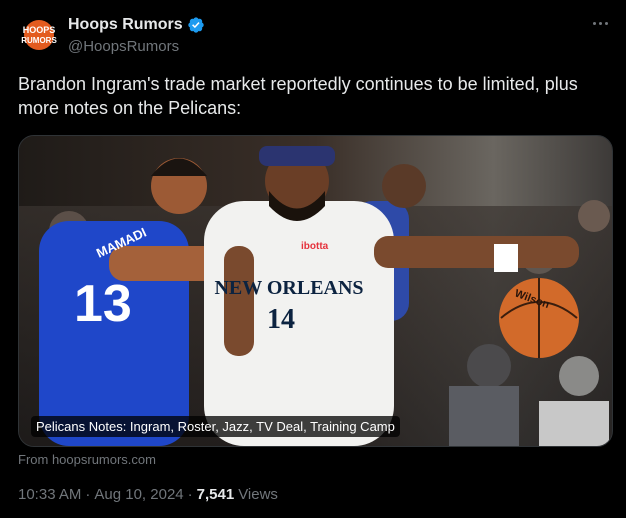 This screenshot has width=626, height=518. What do you see at coordinates (138, 494) in the screenshot?
I see `tweet-date: Aug 10, 2024` at bounding box center [138, 494].